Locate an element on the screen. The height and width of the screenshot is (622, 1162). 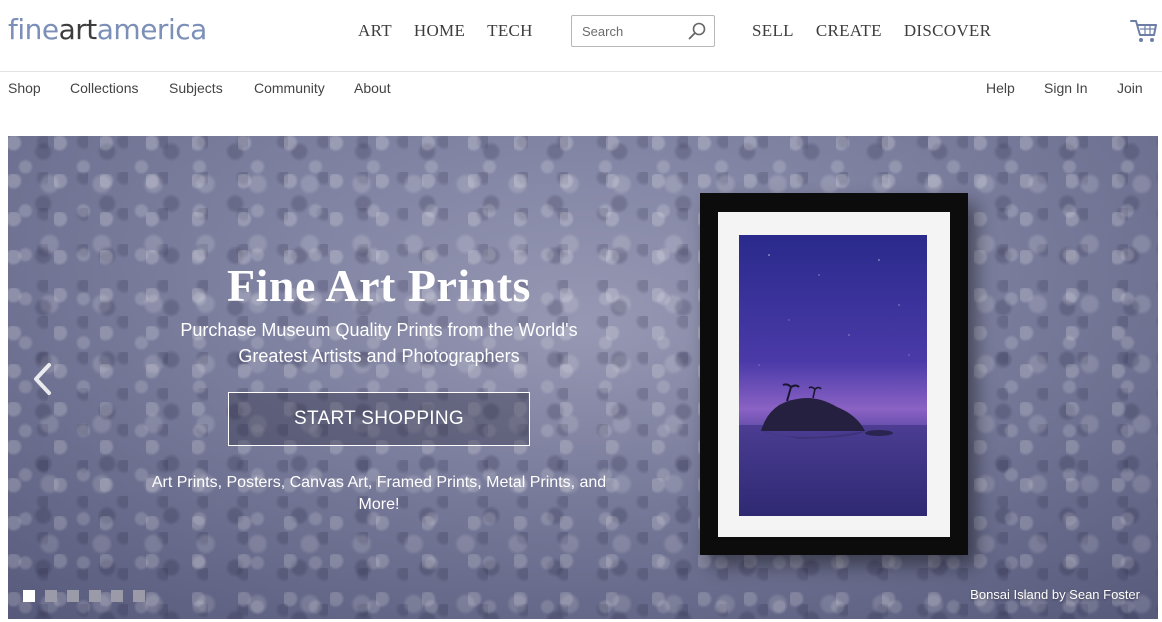
logo-part-america: america is located at coordinates (152, 29).